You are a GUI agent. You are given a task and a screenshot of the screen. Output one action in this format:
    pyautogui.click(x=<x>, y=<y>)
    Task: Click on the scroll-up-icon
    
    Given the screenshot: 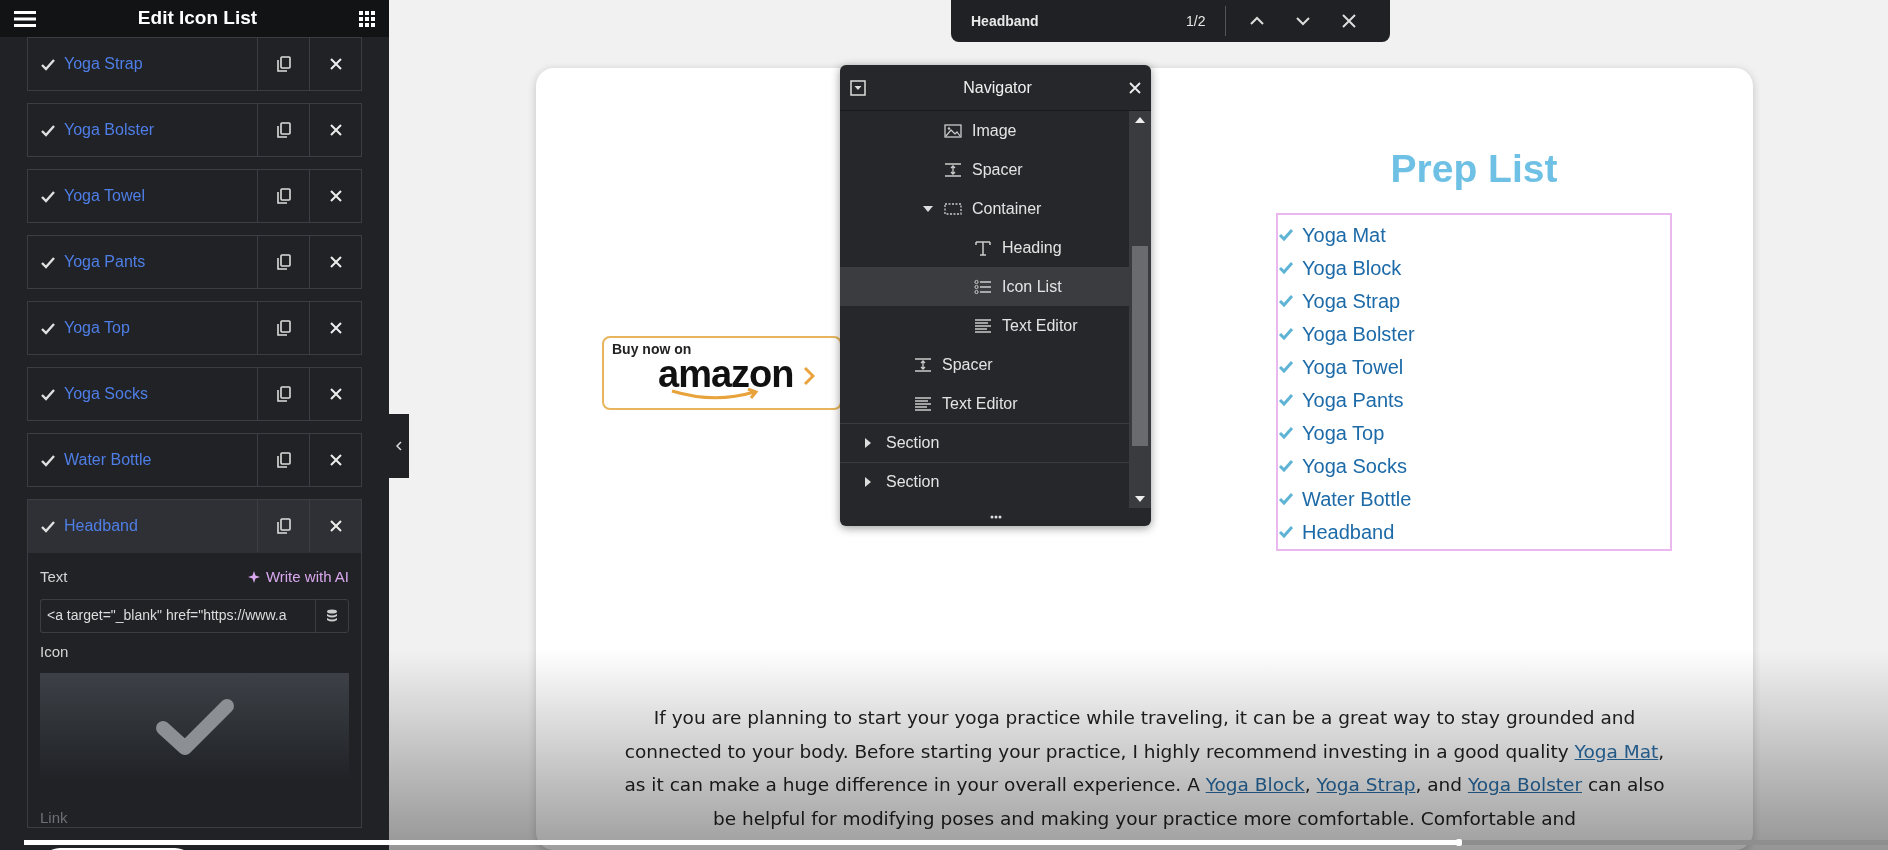 What is the action you would take?
    pyautogui.click(x=1140, y=120)
    